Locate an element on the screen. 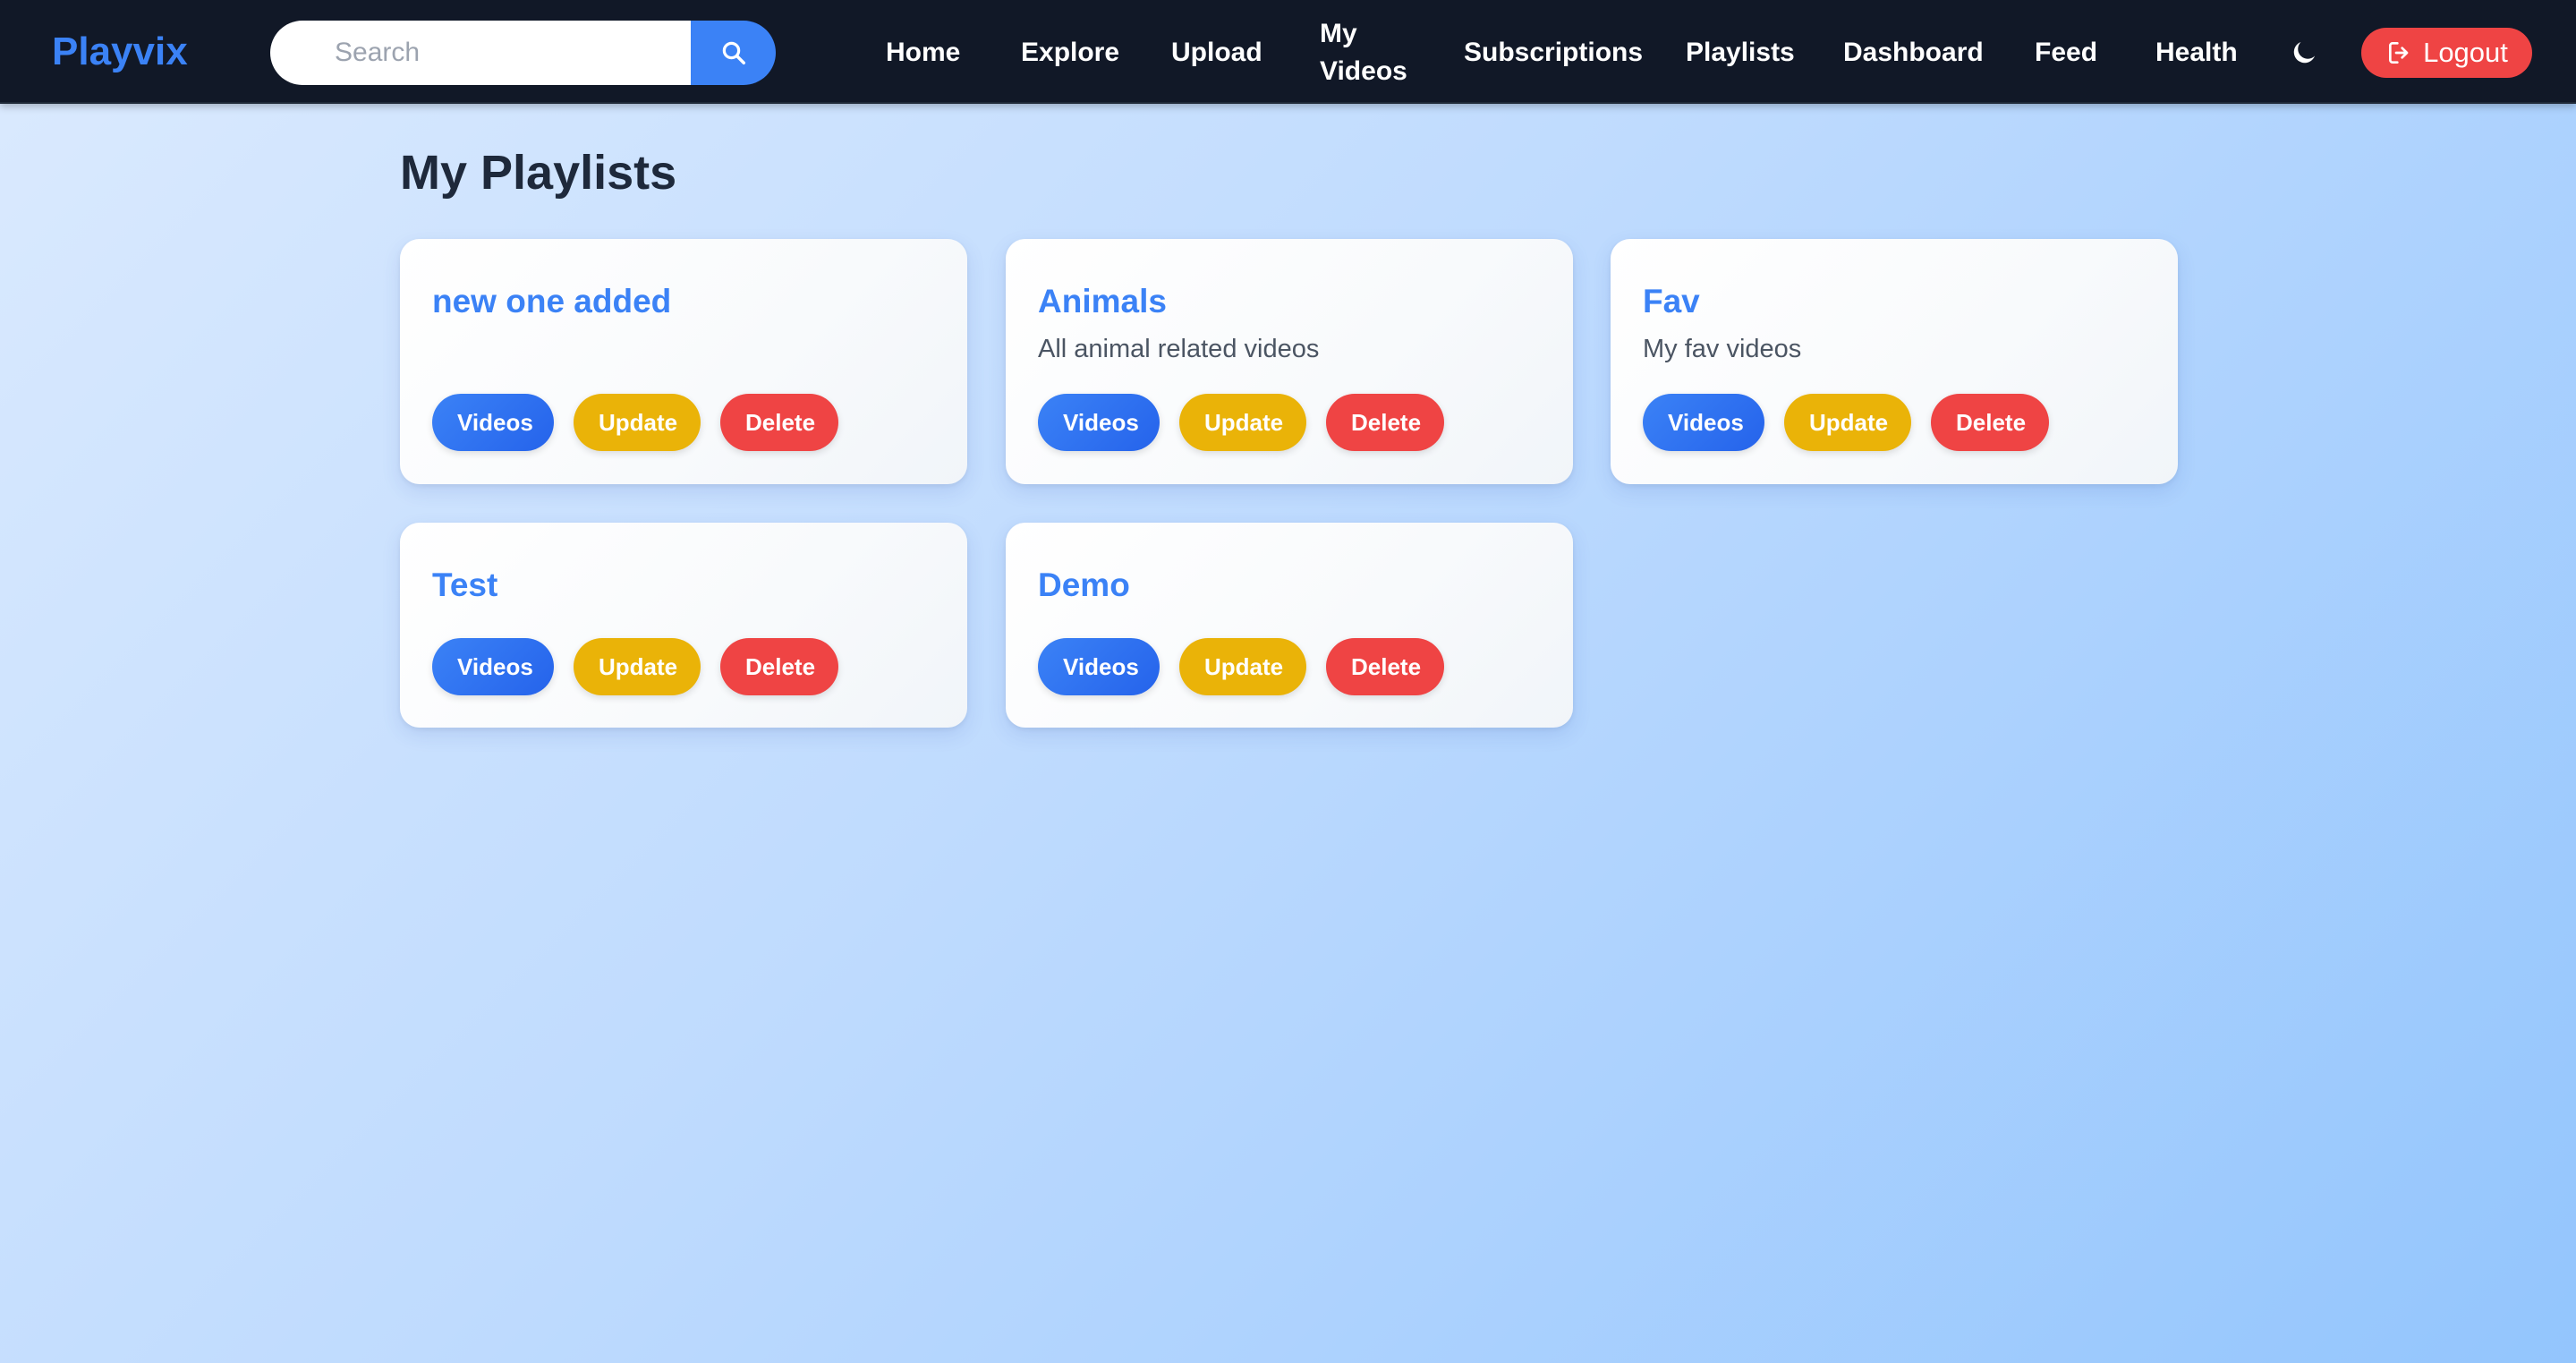  playlist-title: Animals is located at coordinates (1102, 302).